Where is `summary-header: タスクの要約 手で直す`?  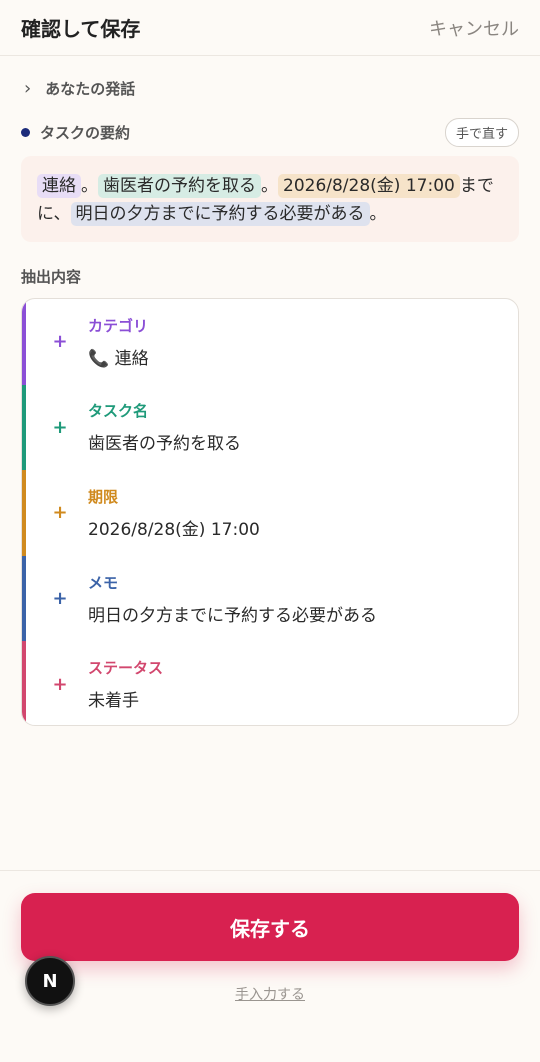 summary-header: タスクの要約 手で直す is located at coordinates (270, 132).